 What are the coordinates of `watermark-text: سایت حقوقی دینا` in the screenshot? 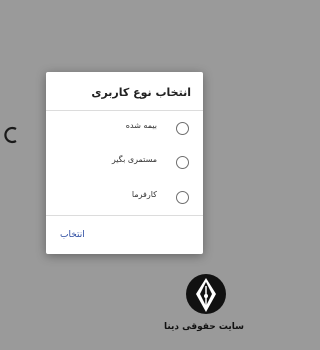 It's located at (203, 327).